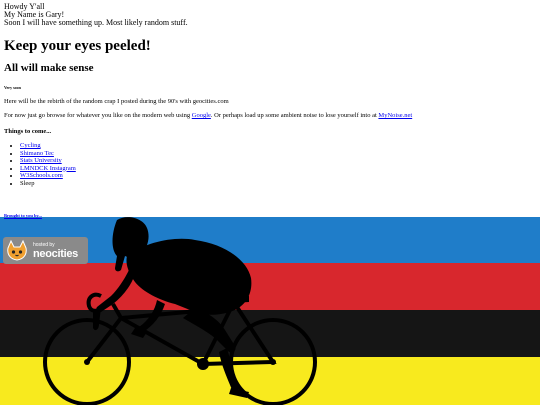 This screenshot has height=405, width=540. Describe the element at coordinates (277, 154) in the screenshot. I see `list-item: Shimano Tec` at that location.